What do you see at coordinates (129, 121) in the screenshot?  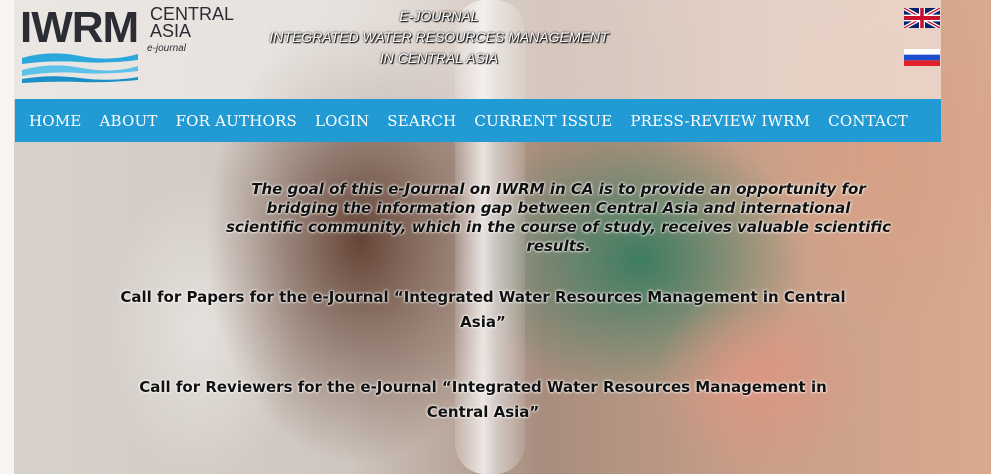 I see `nav-about: ABOUT` at bounding box center [129, 121].